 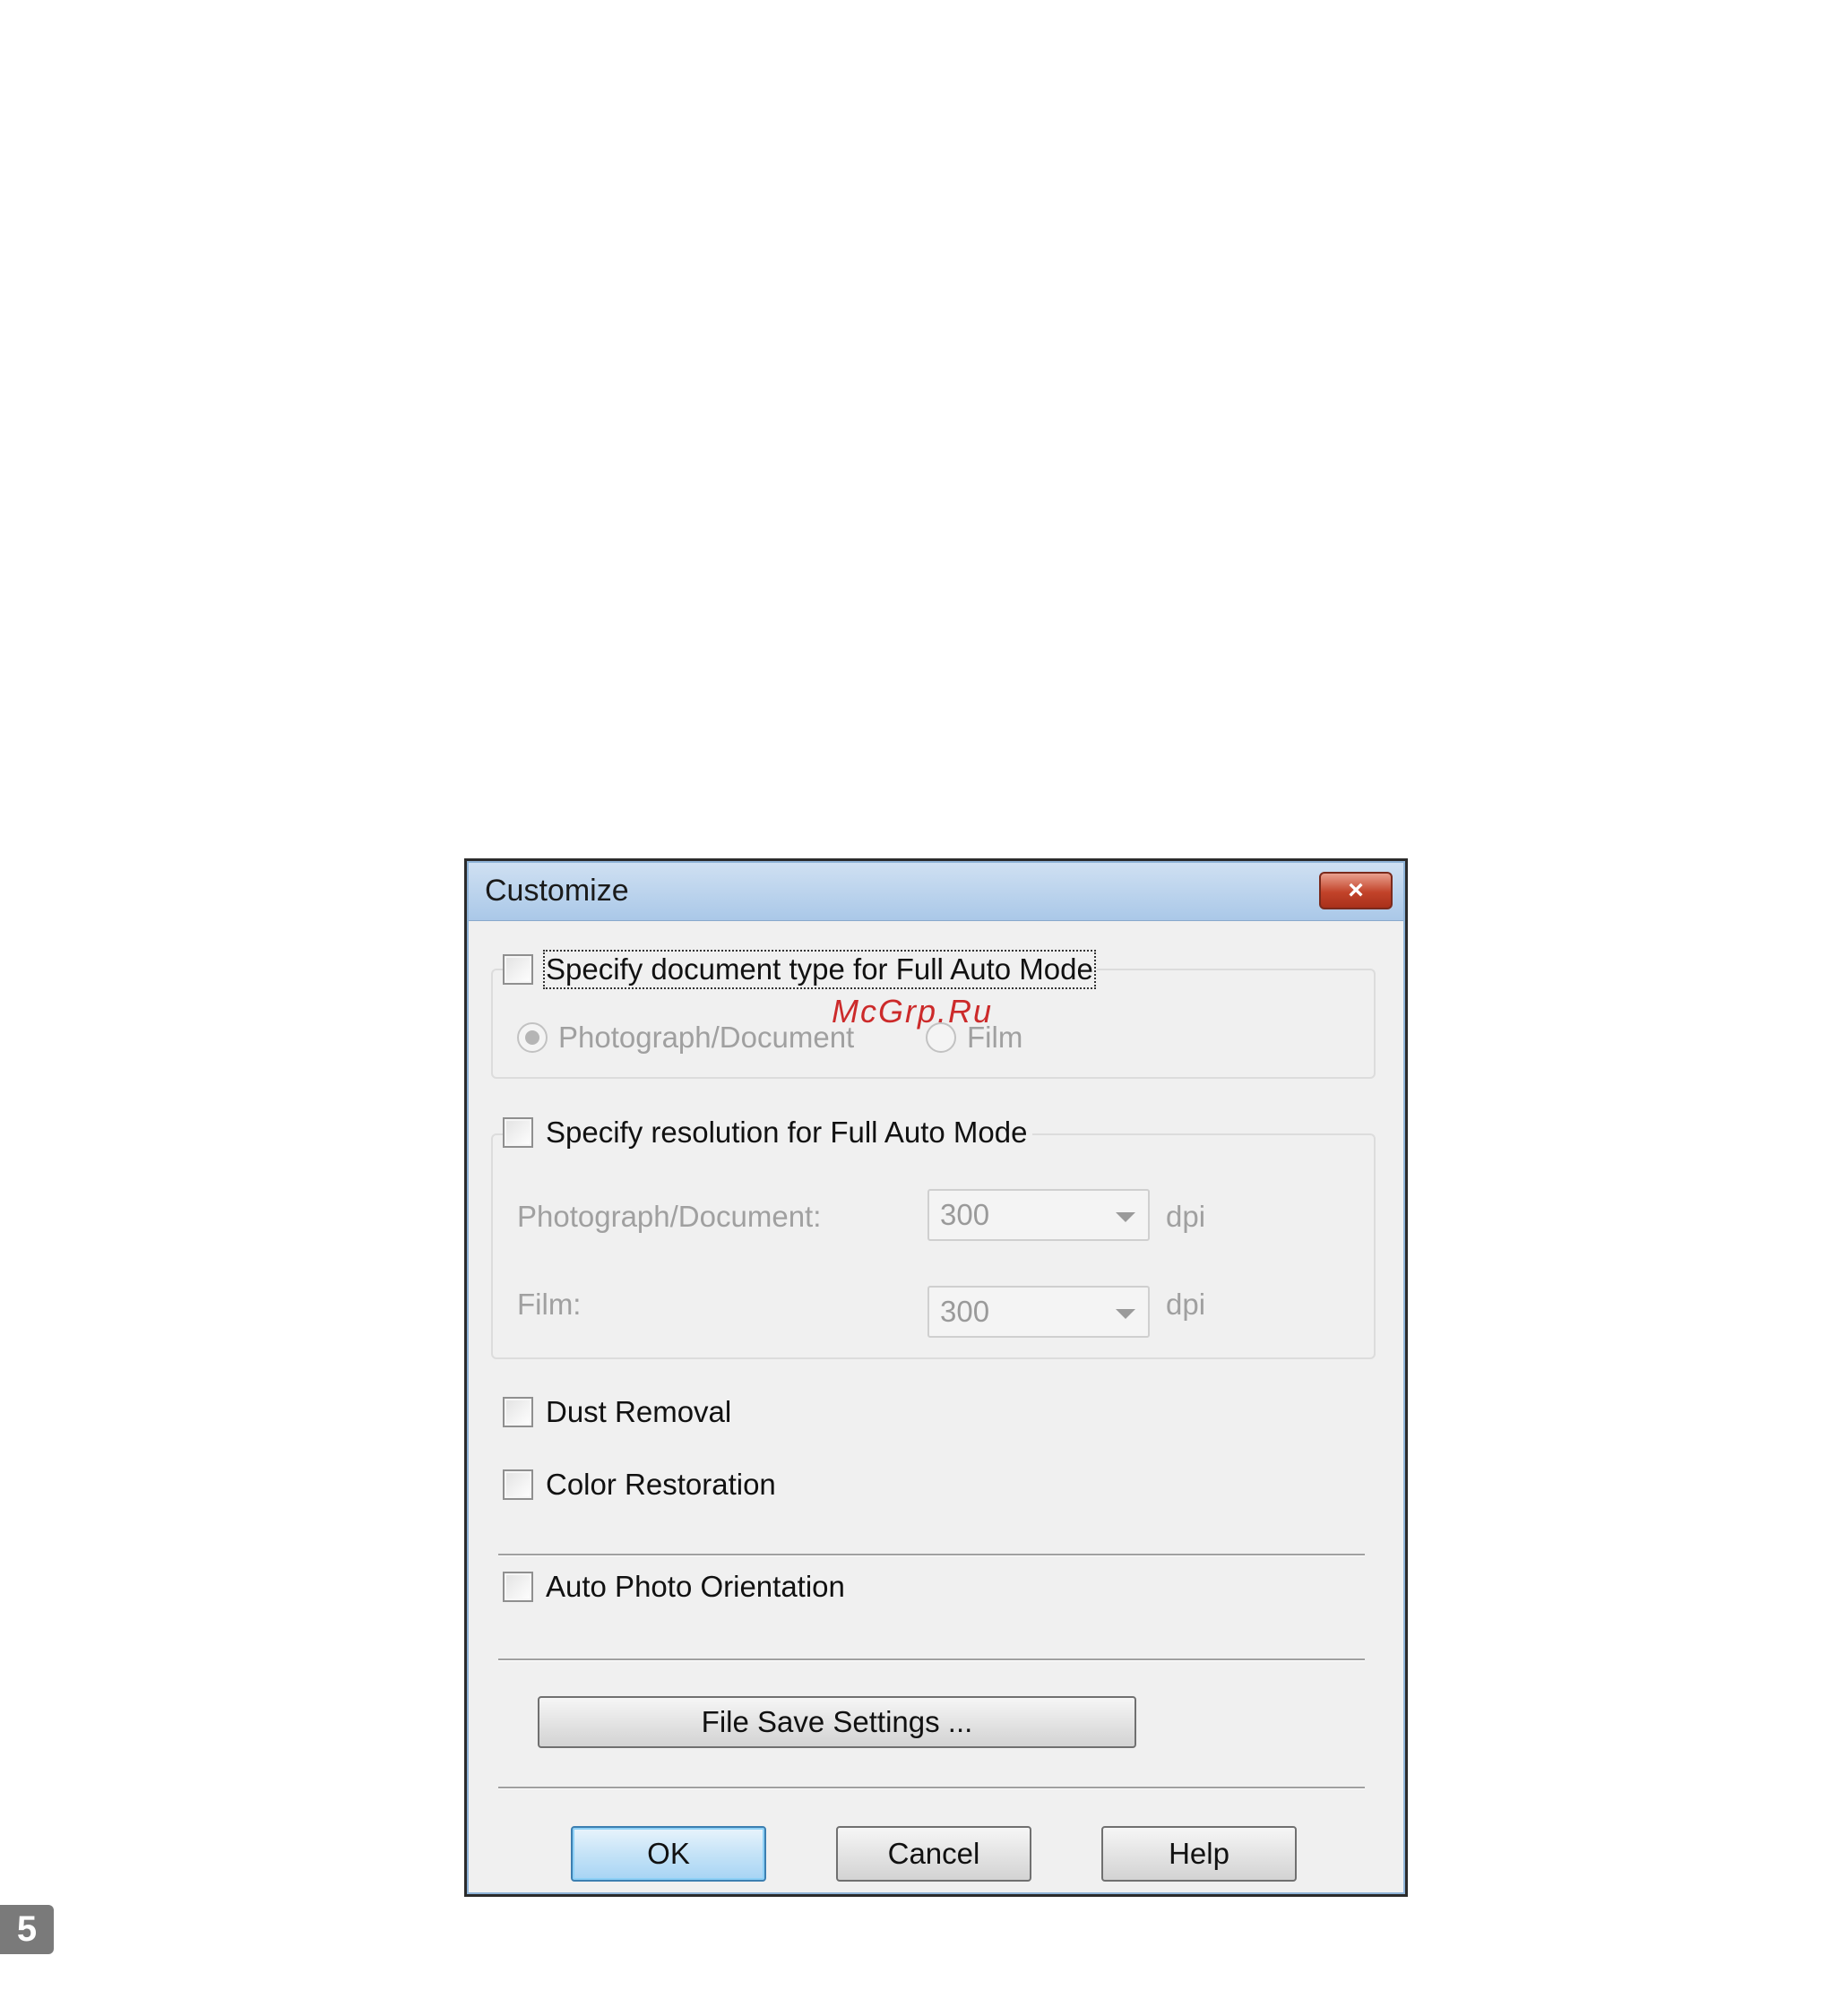 What do you see at coordinates (639, 1412) in the screenshot?
I see `dust-removal-label: Dust Removal` at bounding box center [639, 1412].